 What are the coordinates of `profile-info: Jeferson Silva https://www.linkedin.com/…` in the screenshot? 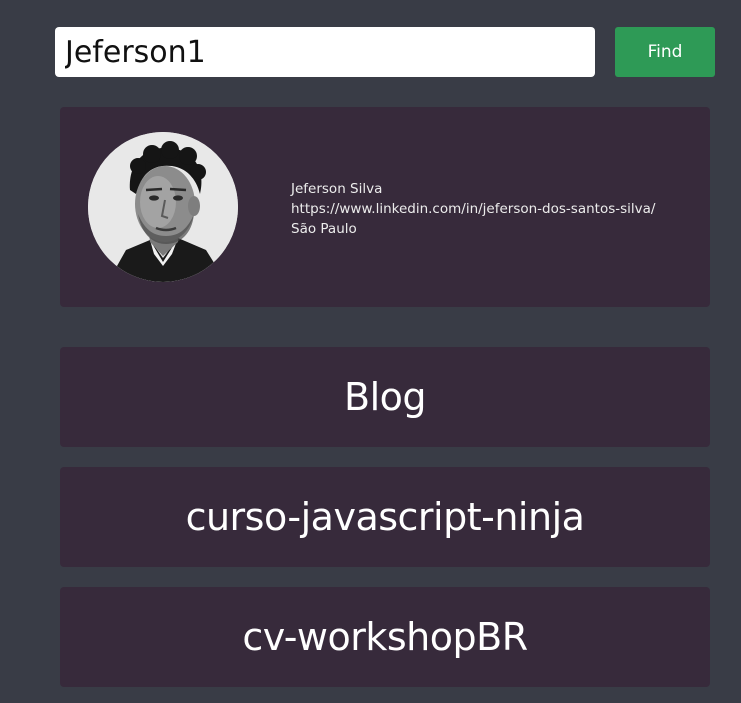 It's located at (473, 209).